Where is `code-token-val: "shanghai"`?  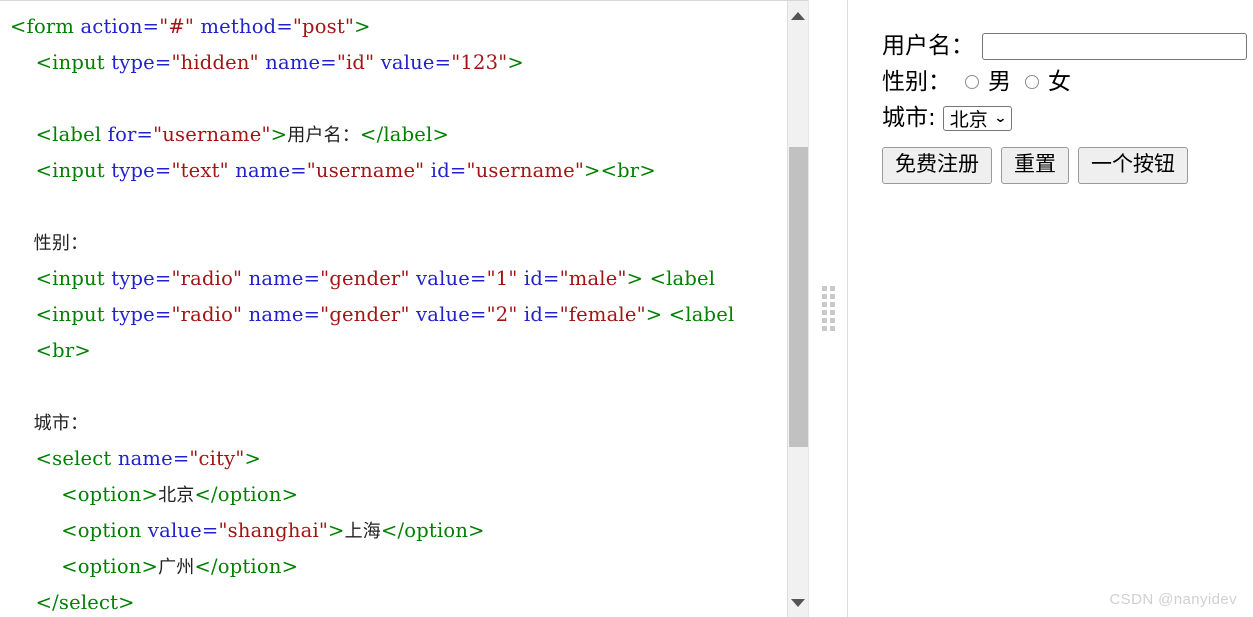 code-token-val: "shanghai" is located at coordinates (273, 530).